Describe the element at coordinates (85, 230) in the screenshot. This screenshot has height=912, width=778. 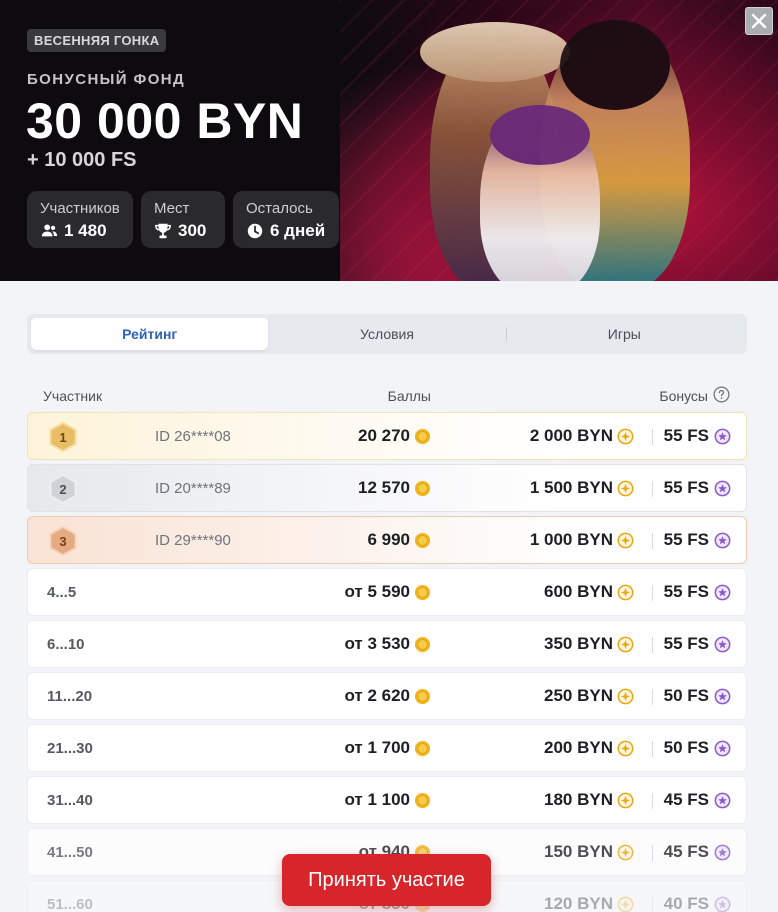
I see `stat-value: 1 480` at that location.